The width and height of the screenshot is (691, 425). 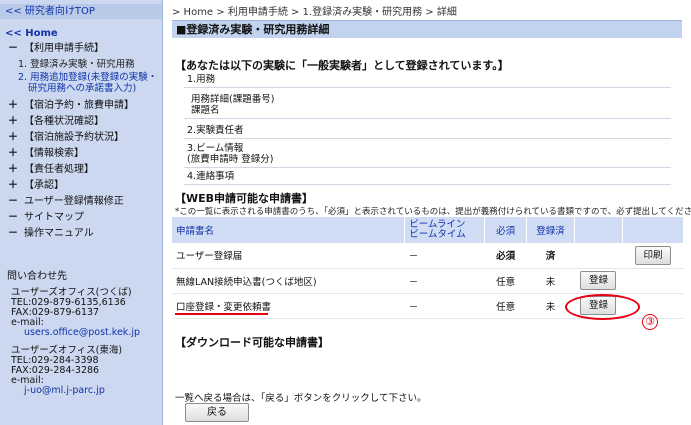 I want to click on header-registered: 登録済, so click(x=550, y=230).